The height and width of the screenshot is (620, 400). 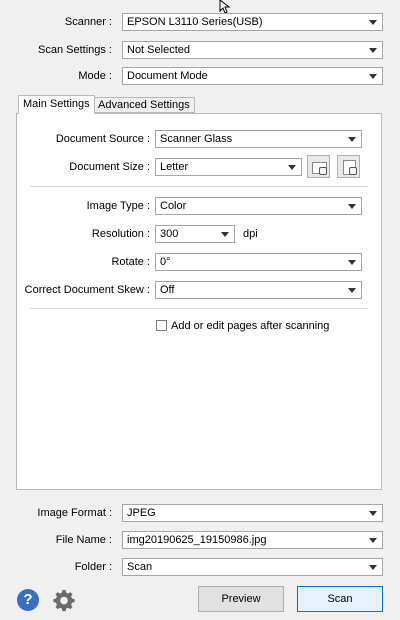 What do you see at coordinates (258, 206) in the screenshot?
I see `image-type-select: Color` at bounding box center [258, 206].